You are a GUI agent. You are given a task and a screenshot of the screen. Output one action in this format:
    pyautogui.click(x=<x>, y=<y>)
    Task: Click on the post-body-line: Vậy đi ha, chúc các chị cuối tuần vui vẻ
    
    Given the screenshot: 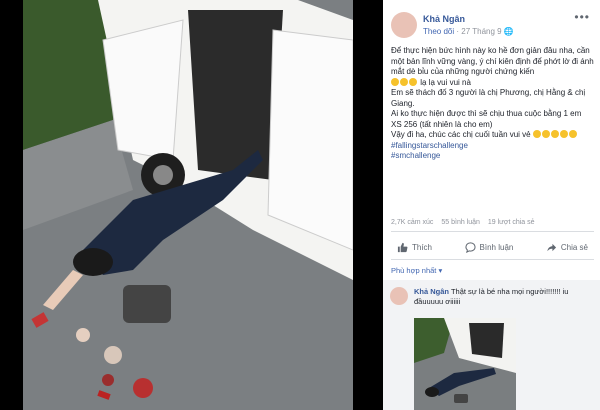 What is the action you would take?
    pyautogui.click(x=492, y=135)
    